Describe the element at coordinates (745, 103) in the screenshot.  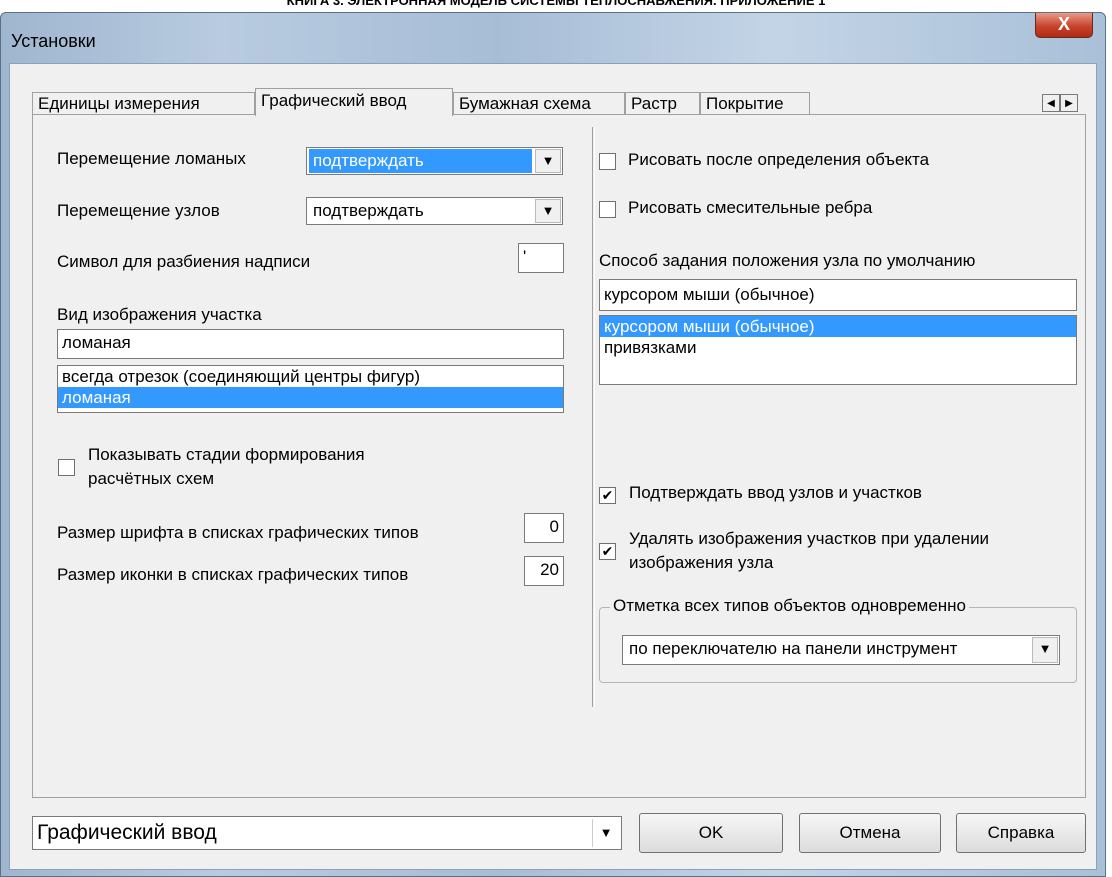
I see `tab-label: Покрытие` at that location.